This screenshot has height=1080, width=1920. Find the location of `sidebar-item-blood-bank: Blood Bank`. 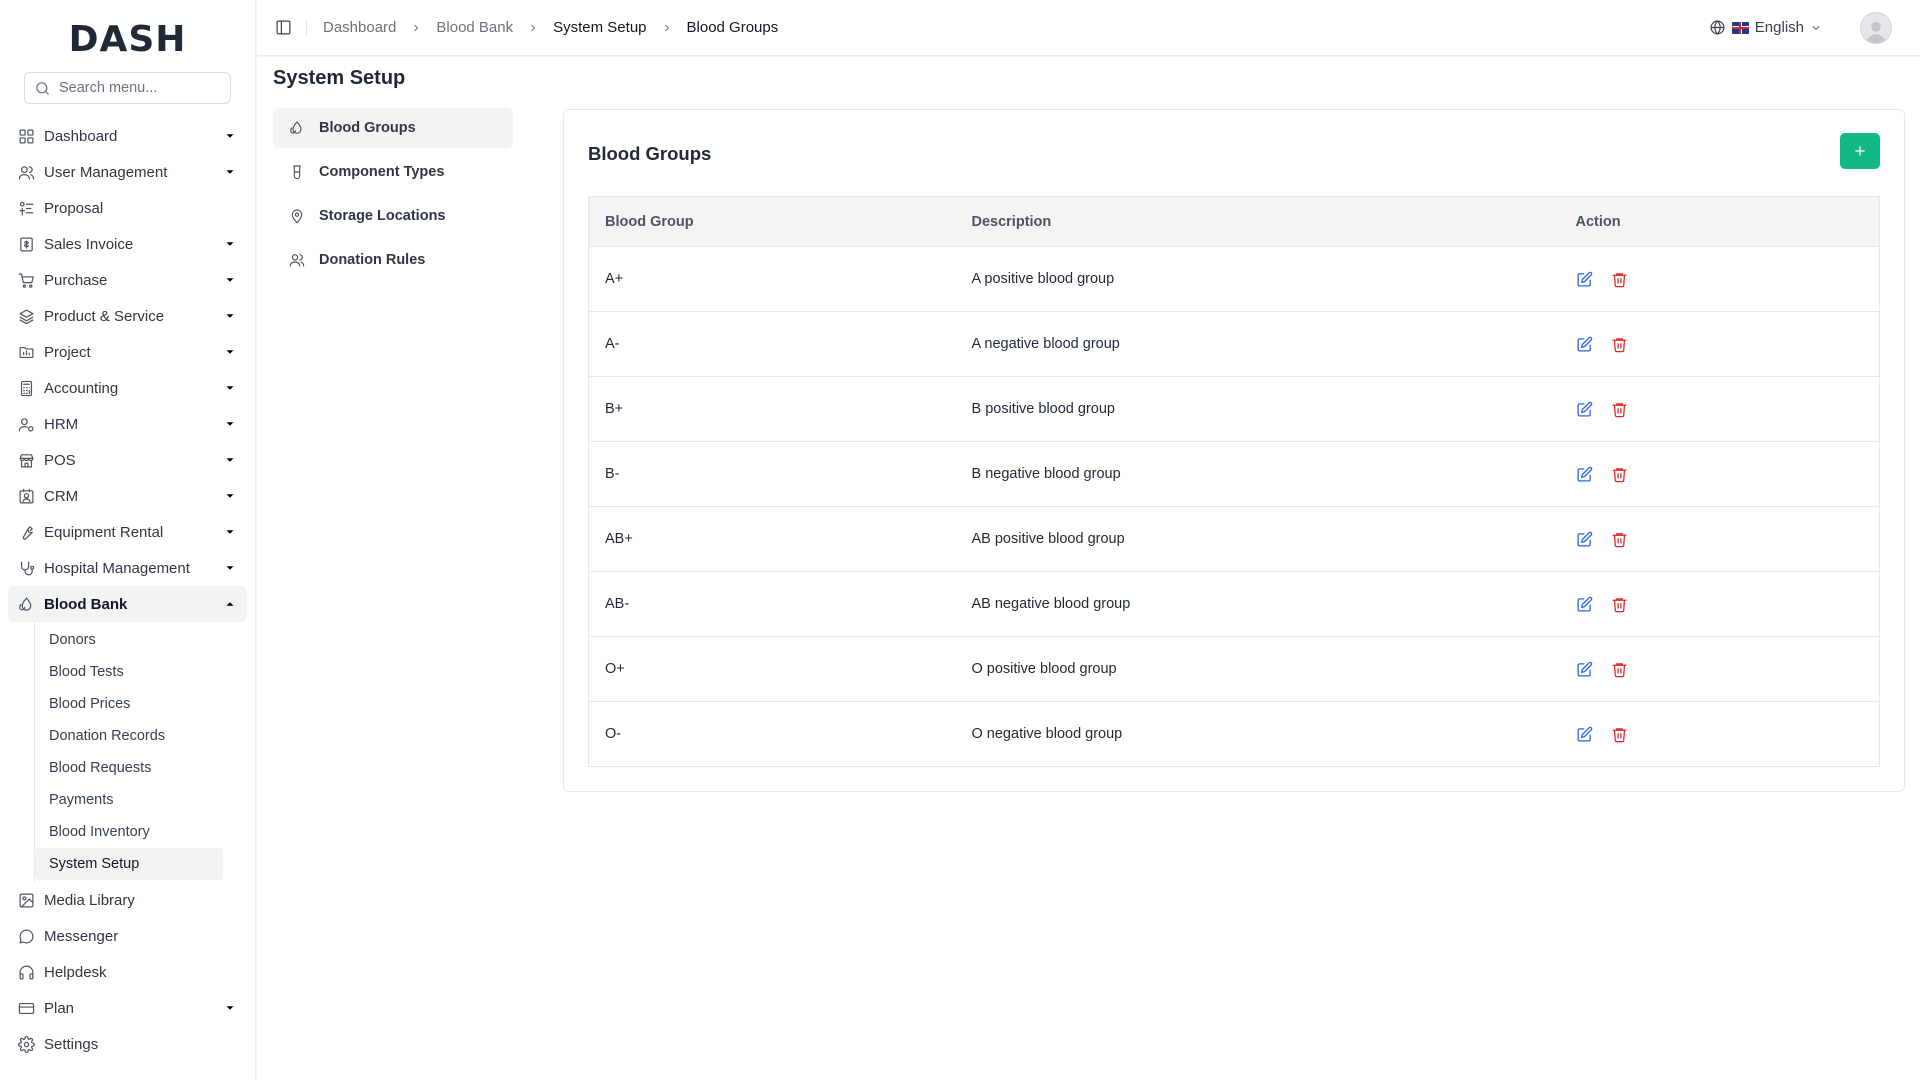

sidebar-item-blood-bank: Blood Bank is located at coordinates (127, 604).